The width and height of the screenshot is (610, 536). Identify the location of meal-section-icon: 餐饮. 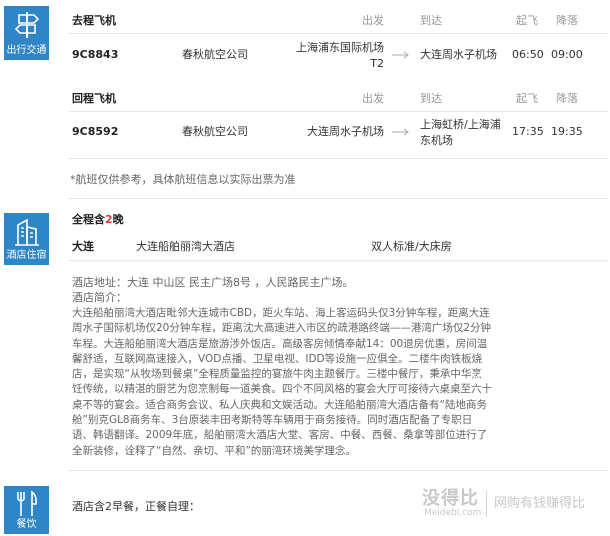
(26, 510).